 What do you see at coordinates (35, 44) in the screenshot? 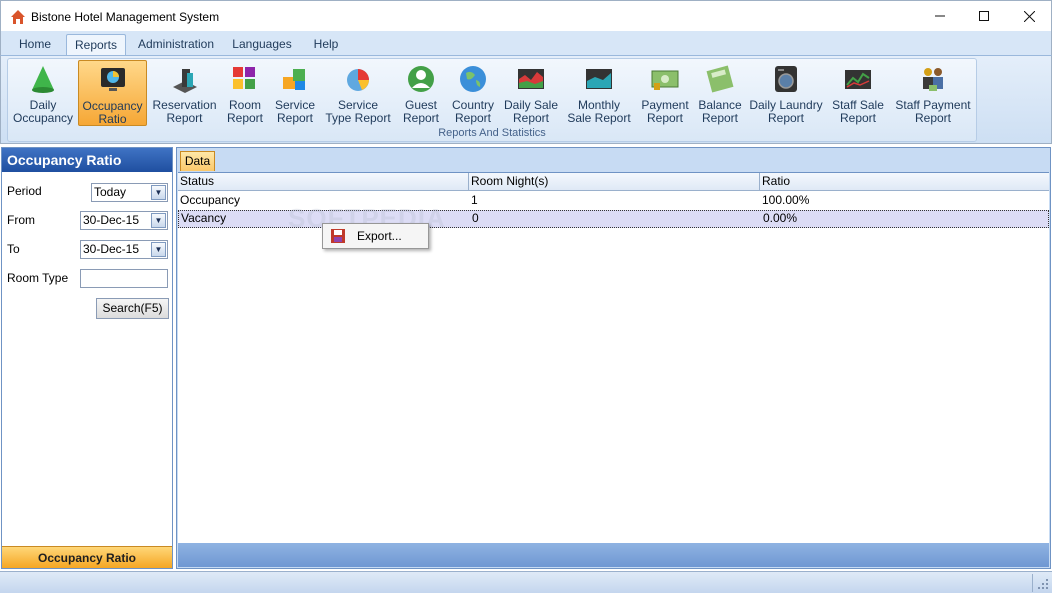
I see `tab-home: Home` at bounding box center [35, 44].